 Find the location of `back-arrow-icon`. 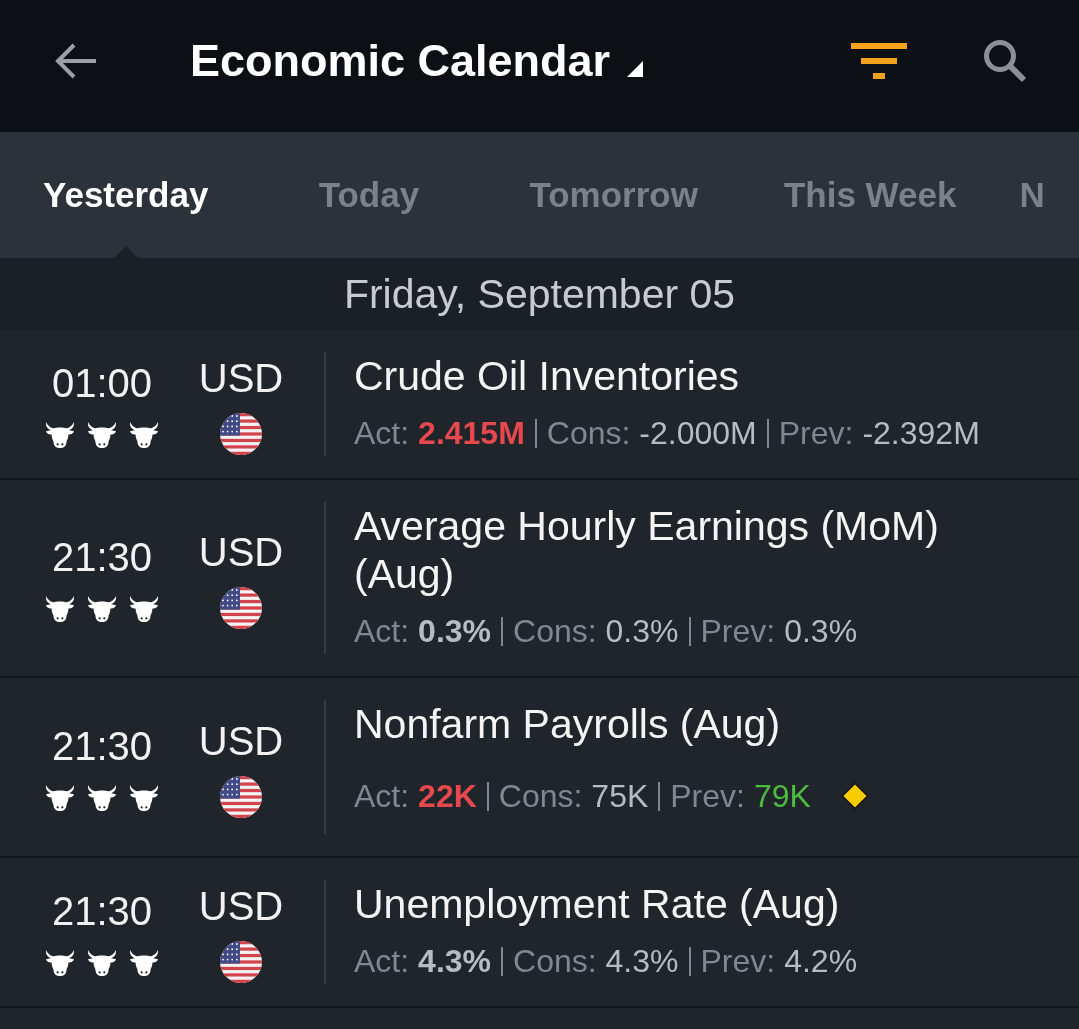

back-arrow-icon is located at coordinates (75, 61).